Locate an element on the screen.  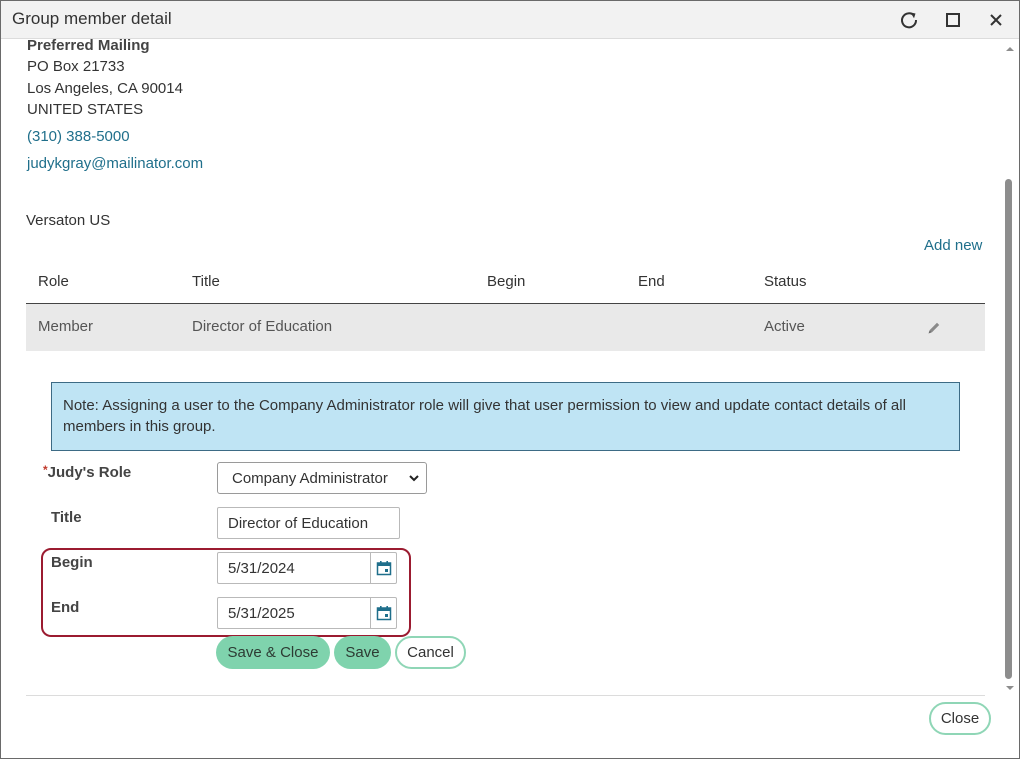
end-date-picker-button is located at coordinates (383, 613).